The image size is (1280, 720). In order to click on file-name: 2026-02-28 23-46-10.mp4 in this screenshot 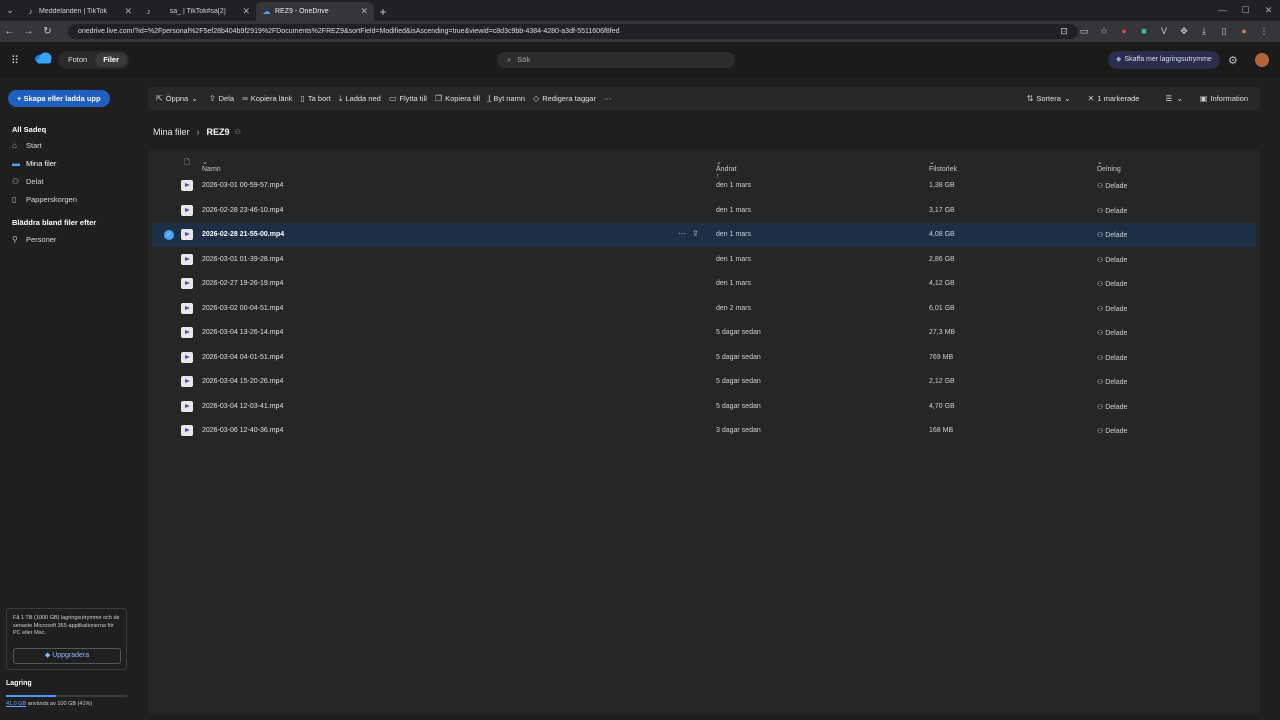, I will do `click(242, 210)`.